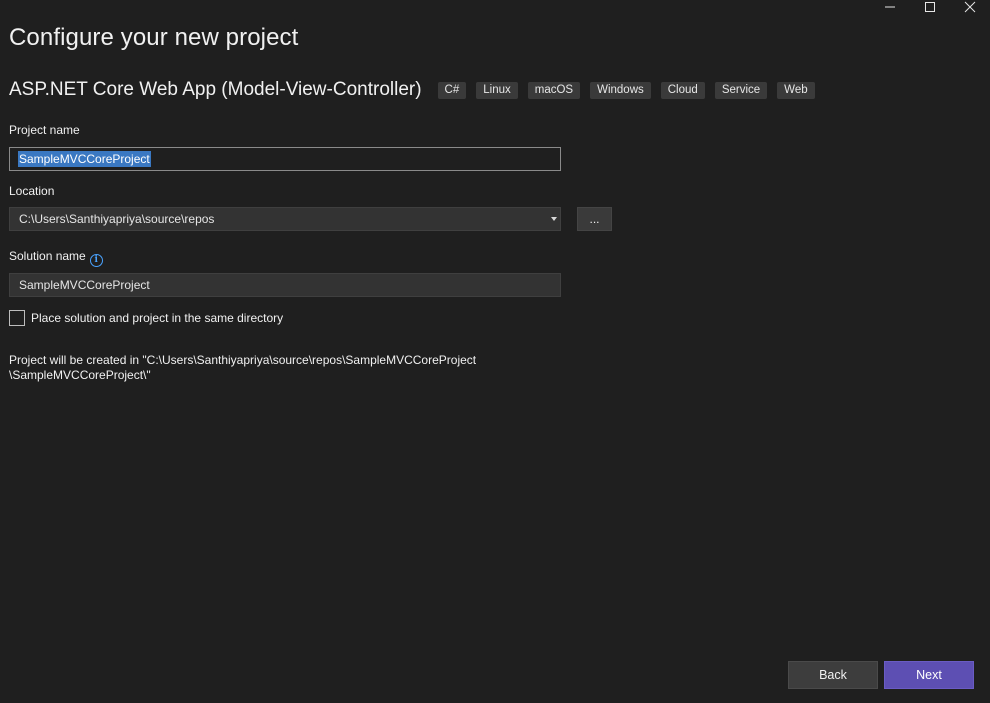 This screenshot has width=990, height=703. I want to click on project-name-label: Project name, so click(44, 130).